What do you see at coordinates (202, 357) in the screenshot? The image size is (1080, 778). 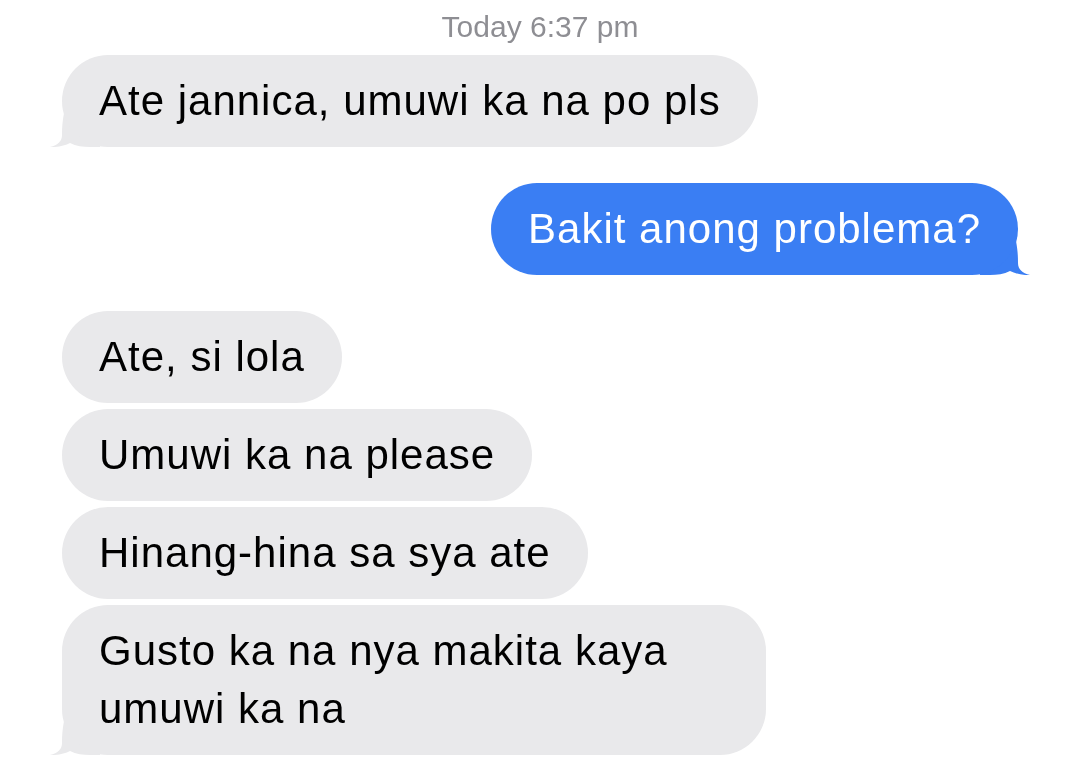 I see `message-bubble: Ate, si lola` at bounding box center [202, 357].